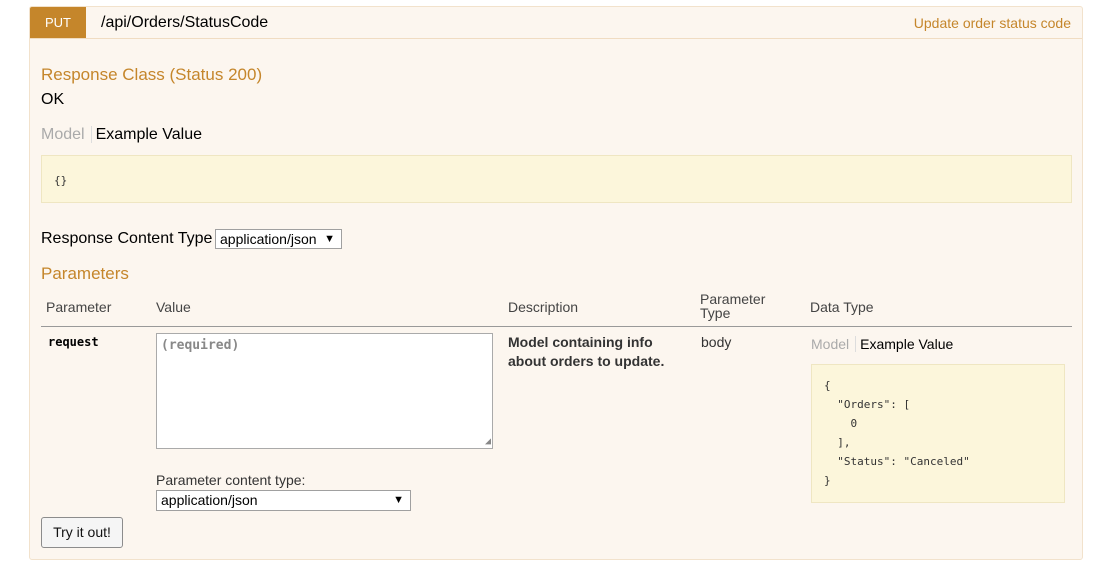 The width and height of the screenshot is (1107, 573). I want to click on tab-example-value: Example Value, so click(147, 134).